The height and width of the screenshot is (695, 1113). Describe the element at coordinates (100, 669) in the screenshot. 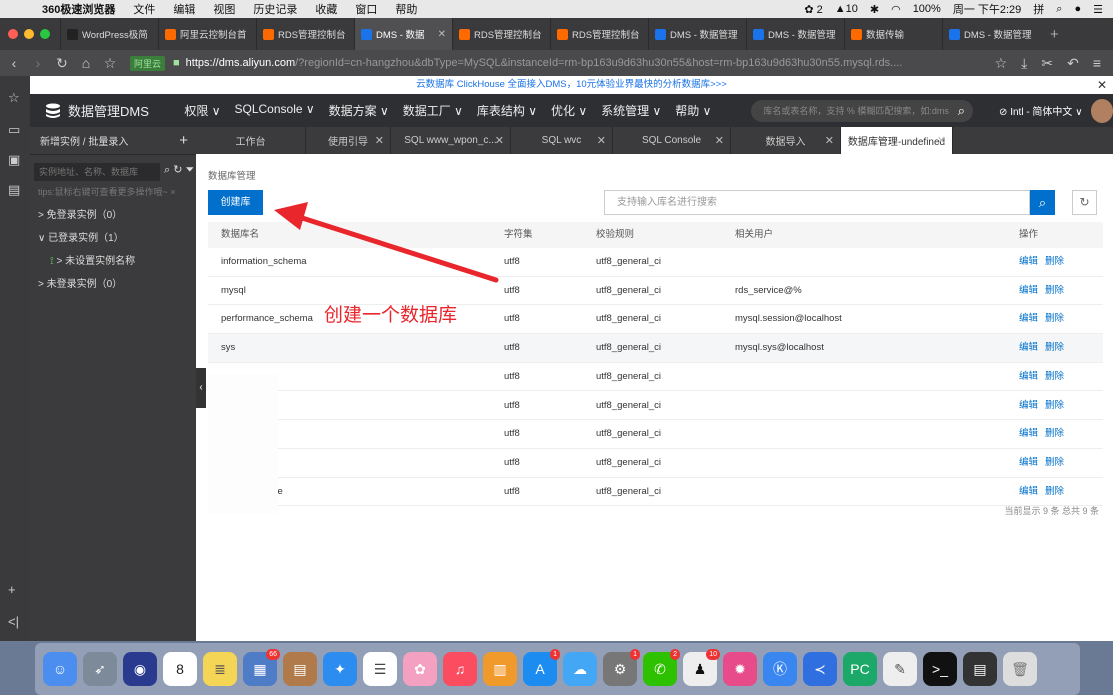

I see `launchpad-icon: ➶` at that location.